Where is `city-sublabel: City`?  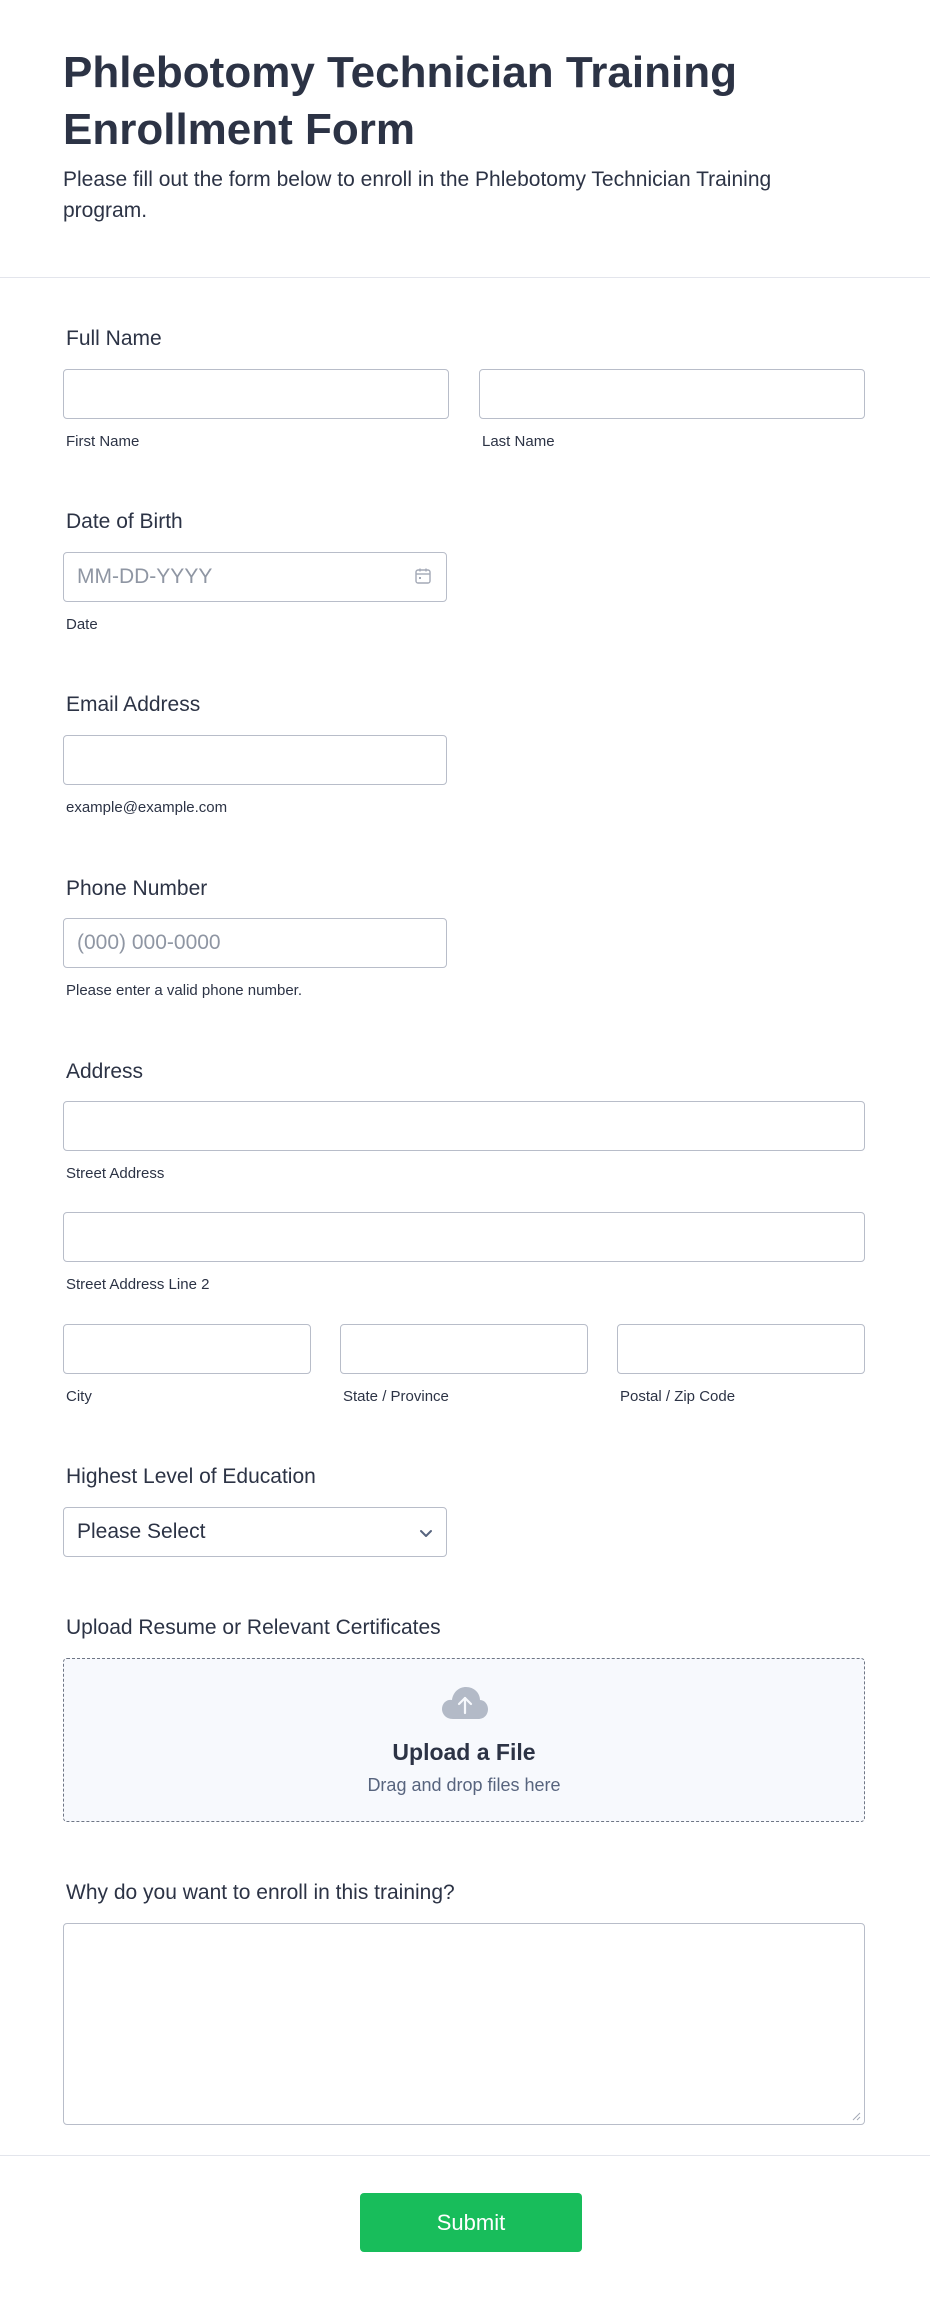 city-sublabel: City is located at coordinates (79, 1396).